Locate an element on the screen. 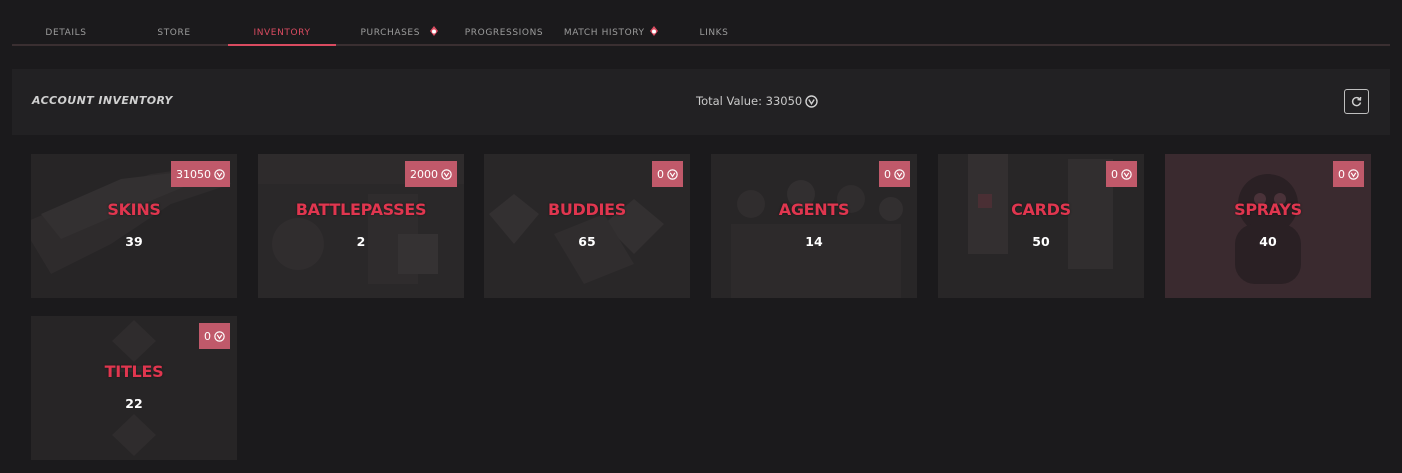 The height and width of the screenshot is (473, 1402). tab-store: STORE is located at coordinates (174, 32).